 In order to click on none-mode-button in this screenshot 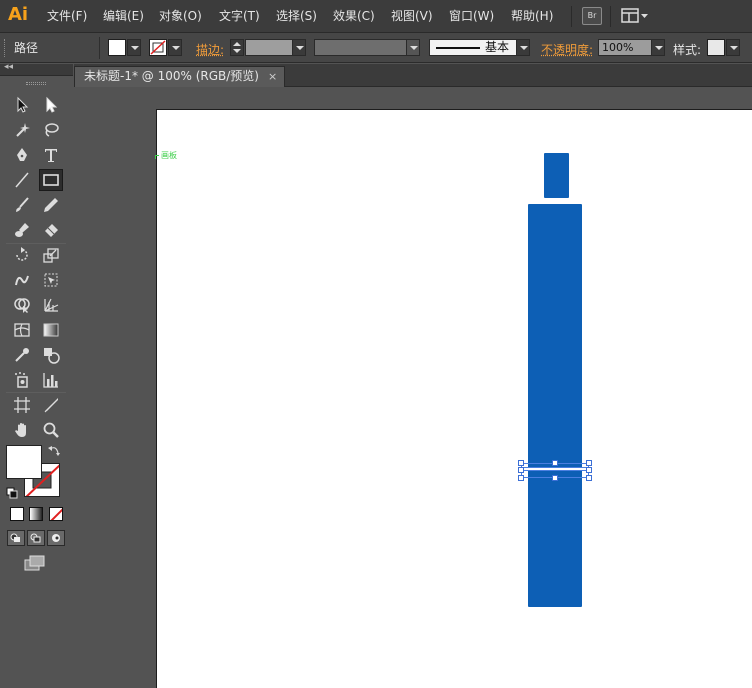, I will do `click(56, 514)`.